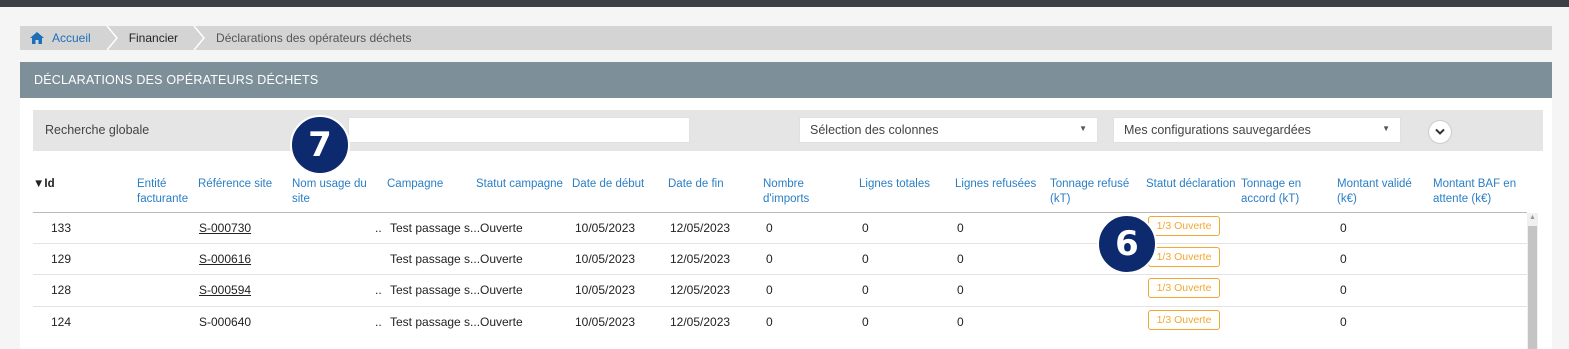 The height and width of the screenshot is (349, 1569). I want to click on breadcrumb-home: Accueil, so click(62, 38).